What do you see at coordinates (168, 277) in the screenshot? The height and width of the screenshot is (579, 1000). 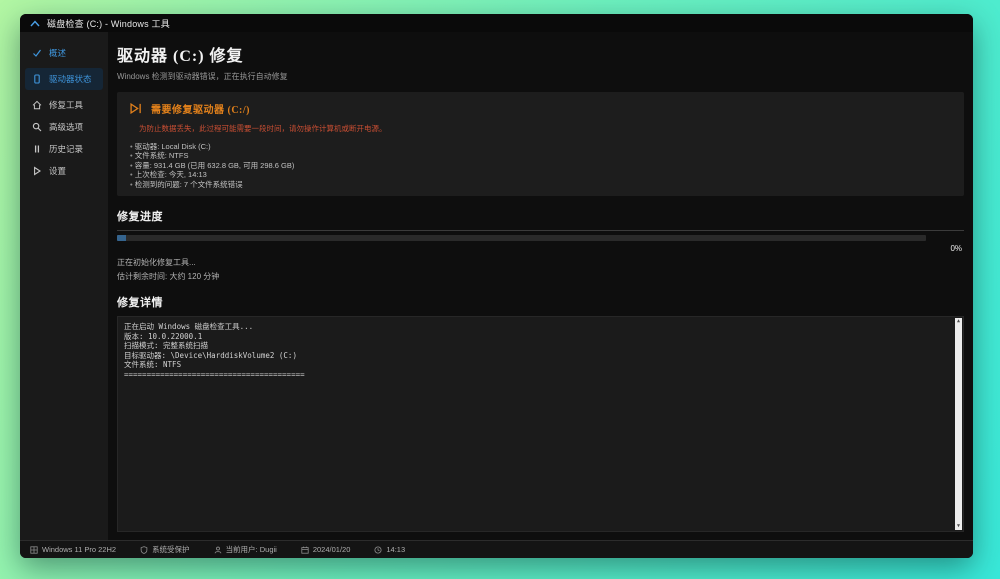 I see `progress-eta-text: 估计剩余时间: 大约 120 分钟` at bounding box center [168, 277].